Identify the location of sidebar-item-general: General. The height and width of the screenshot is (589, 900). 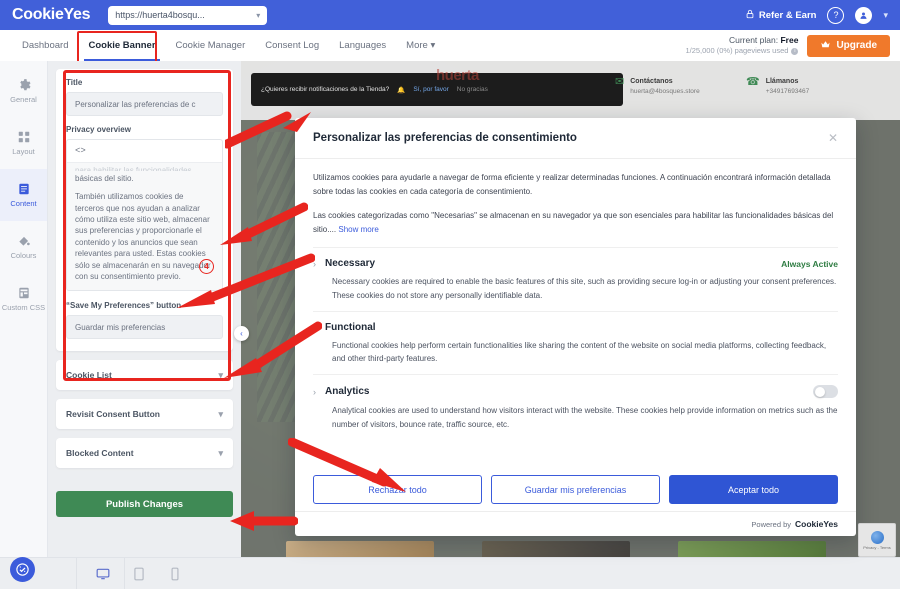
(23, 91).